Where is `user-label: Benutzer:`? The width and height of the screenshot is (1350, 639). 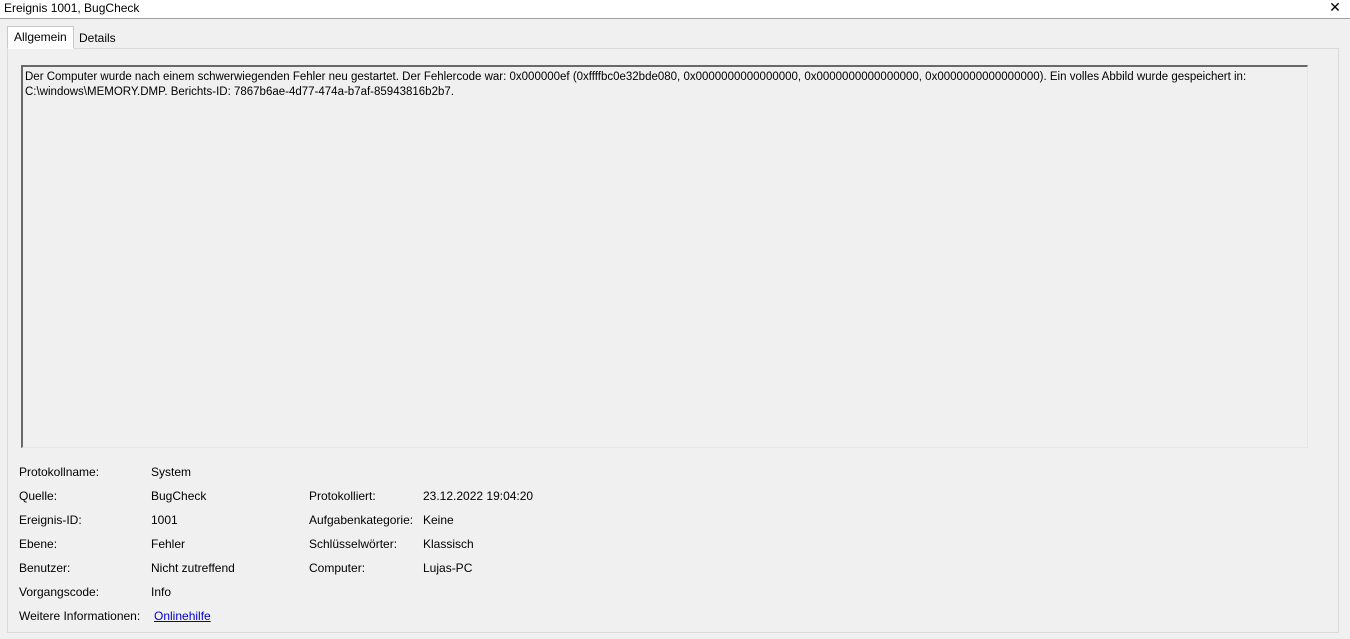 user-label: Benutzer: is located at coordinates (45, 568).